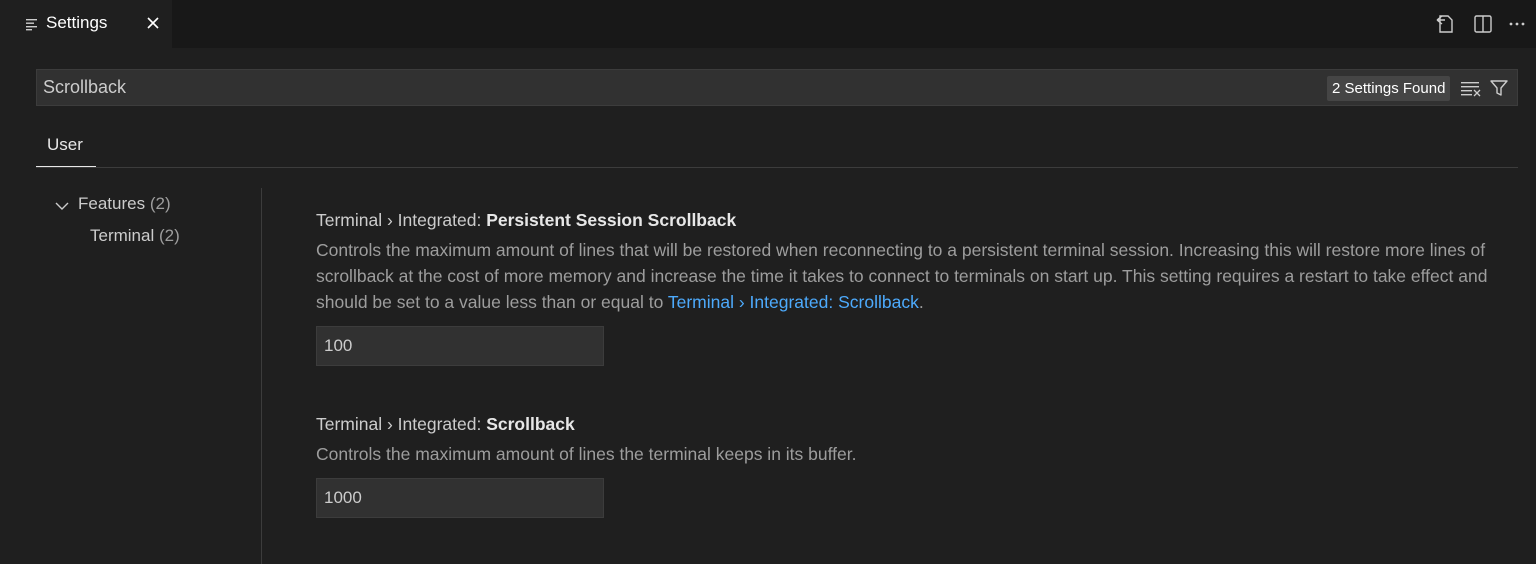  I want to click on persistent-session-scrollback-input, so click(460, 346).